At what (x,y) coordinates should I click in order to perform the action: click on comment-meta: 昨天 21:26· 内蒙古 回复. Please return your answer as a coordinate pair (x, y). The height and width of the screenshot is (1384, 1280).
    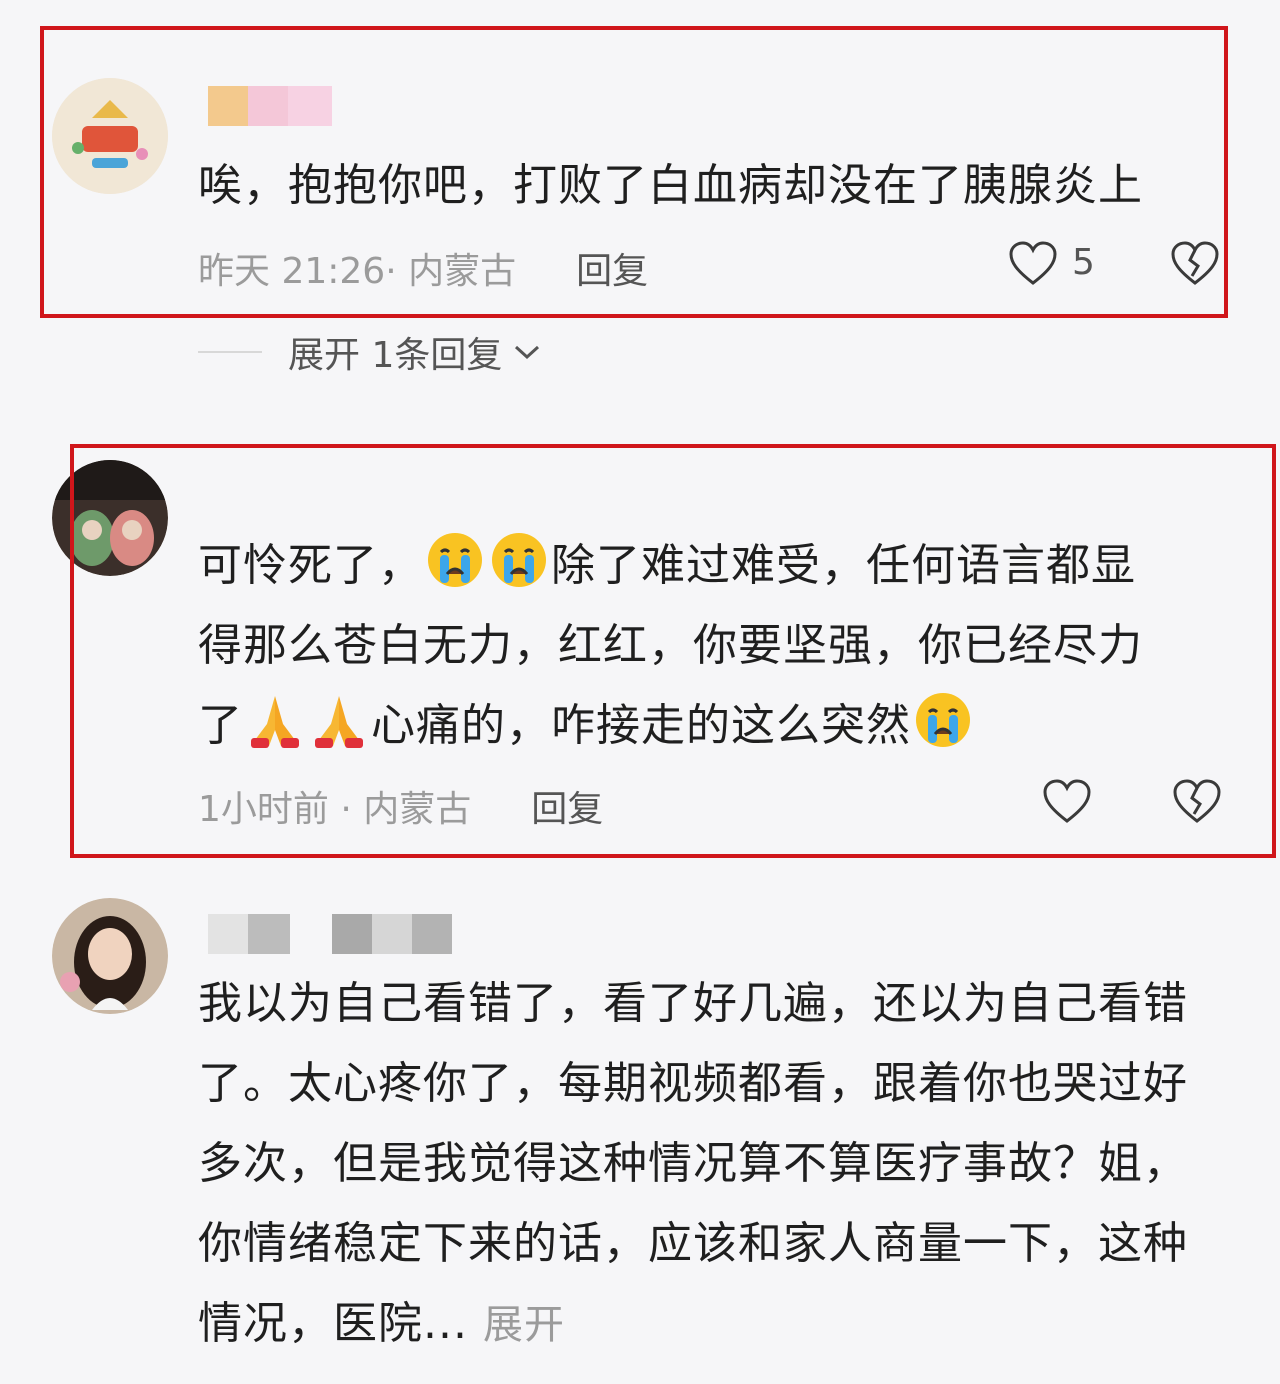
    Looking at the image, I should click on (423, 268).